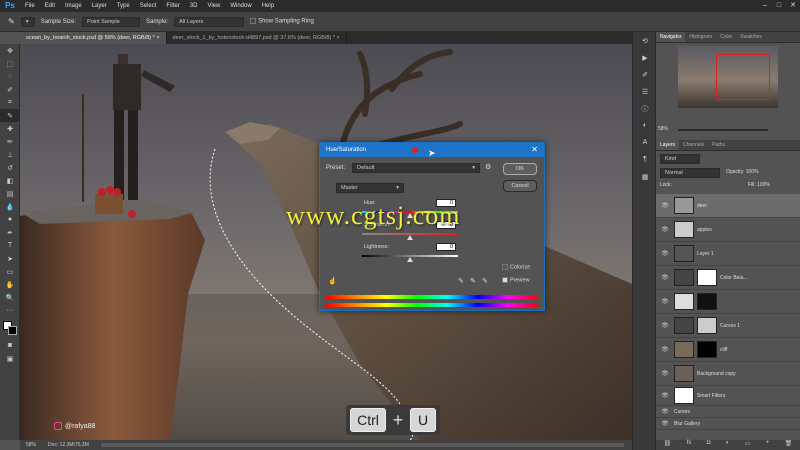  I want to click on quick-mask-icon: ◙, so click(10, 345).